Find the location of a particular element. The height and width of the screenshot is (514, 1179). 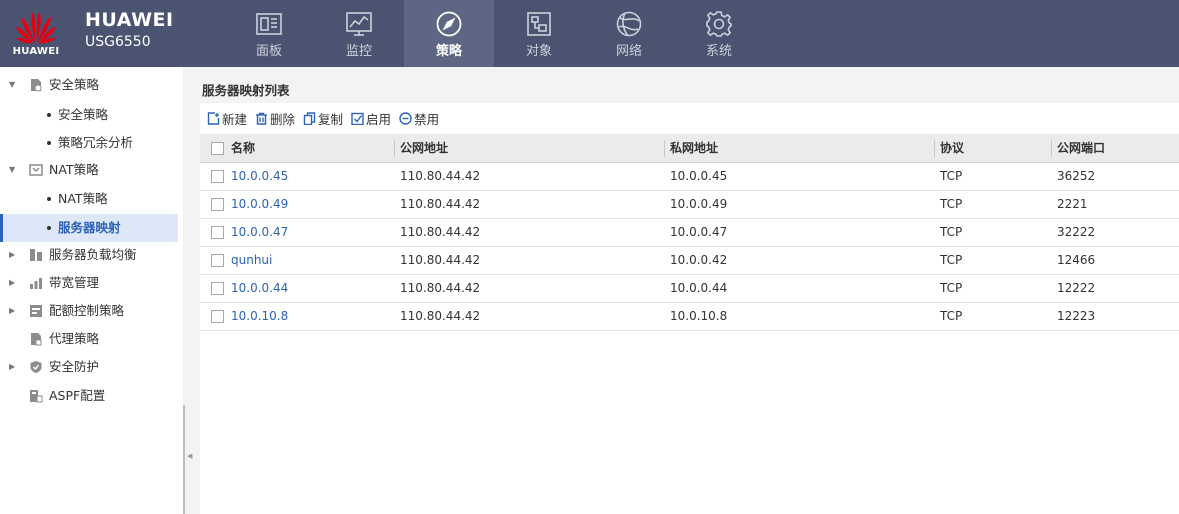

sidebar-sub-label: 服务器映射 is located at coordinates (89, 227).